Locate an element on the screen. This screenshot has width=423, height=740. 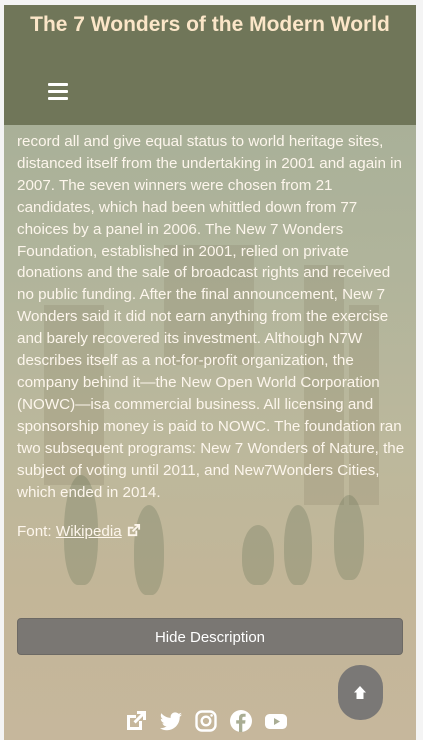
twitter-icon is located at coordinates (171, 721).